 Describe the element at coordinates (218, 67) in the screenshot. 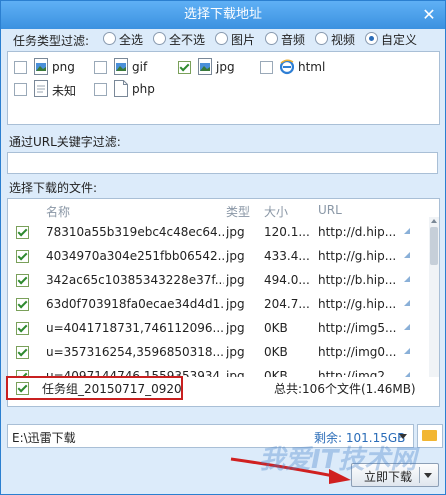

I see `file-type-jpg: jpg` at that location.